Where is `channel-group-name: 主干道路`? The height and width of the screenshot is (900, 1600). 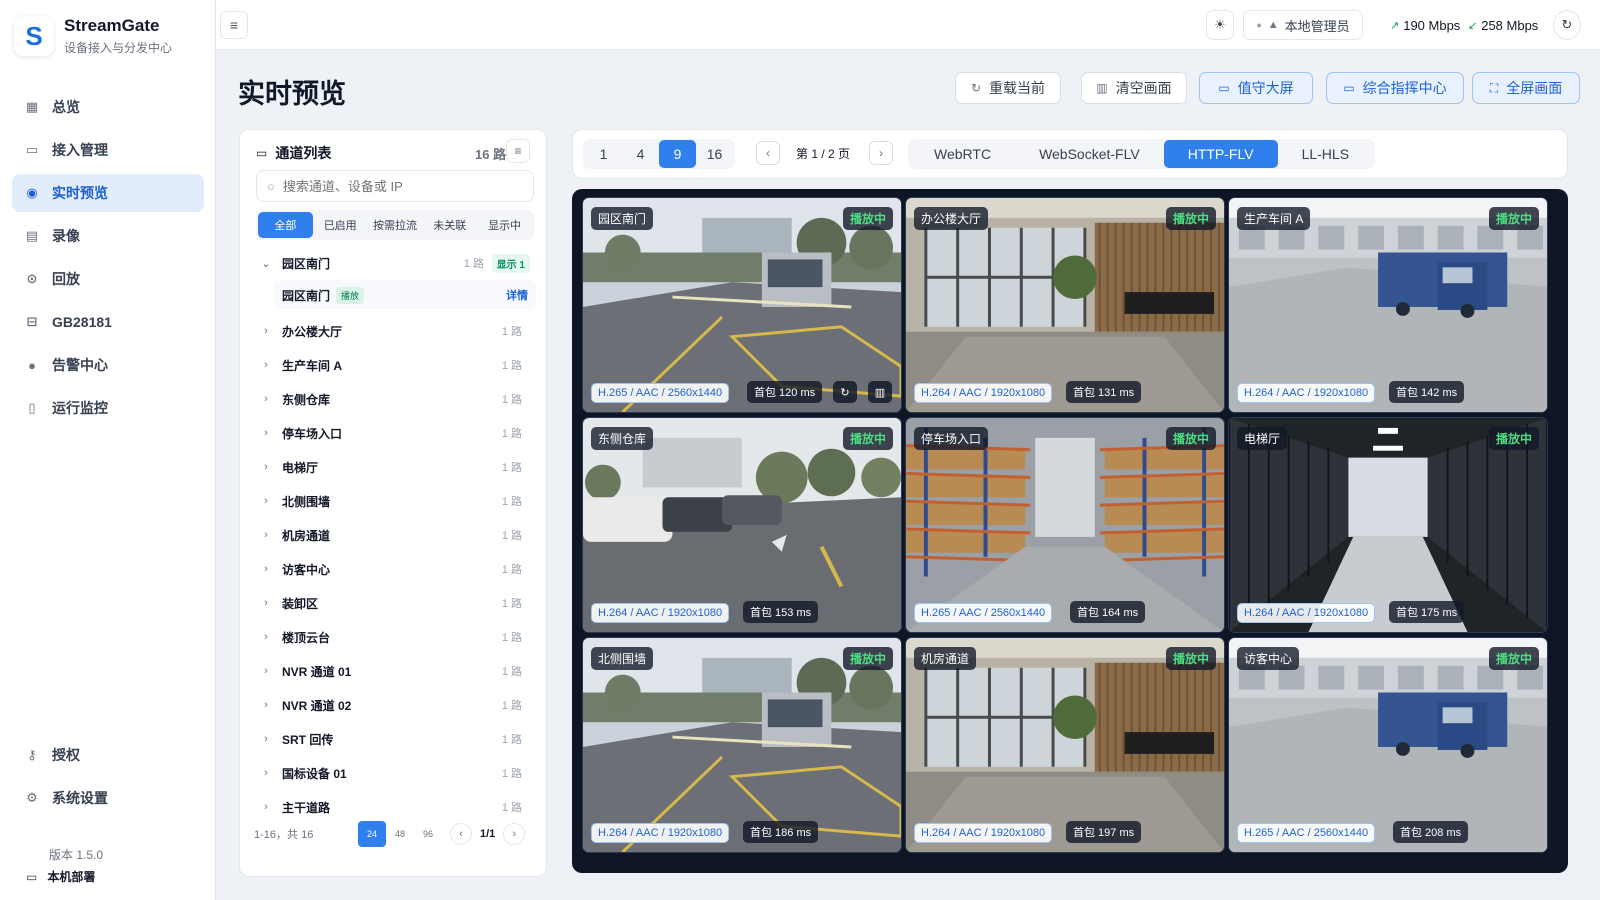 channel-group-name: 主干道路 is located at coordinates (306, 807).